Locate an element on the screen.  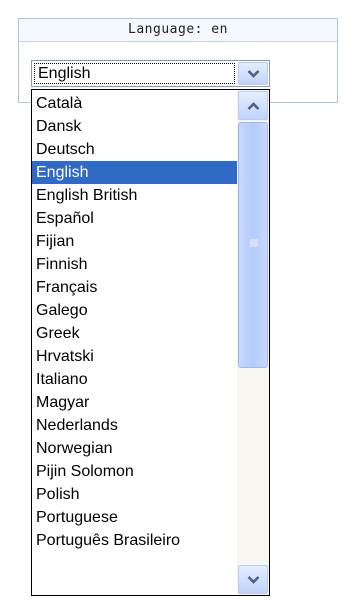
language-option: Español is located at coordinates (134, 218).